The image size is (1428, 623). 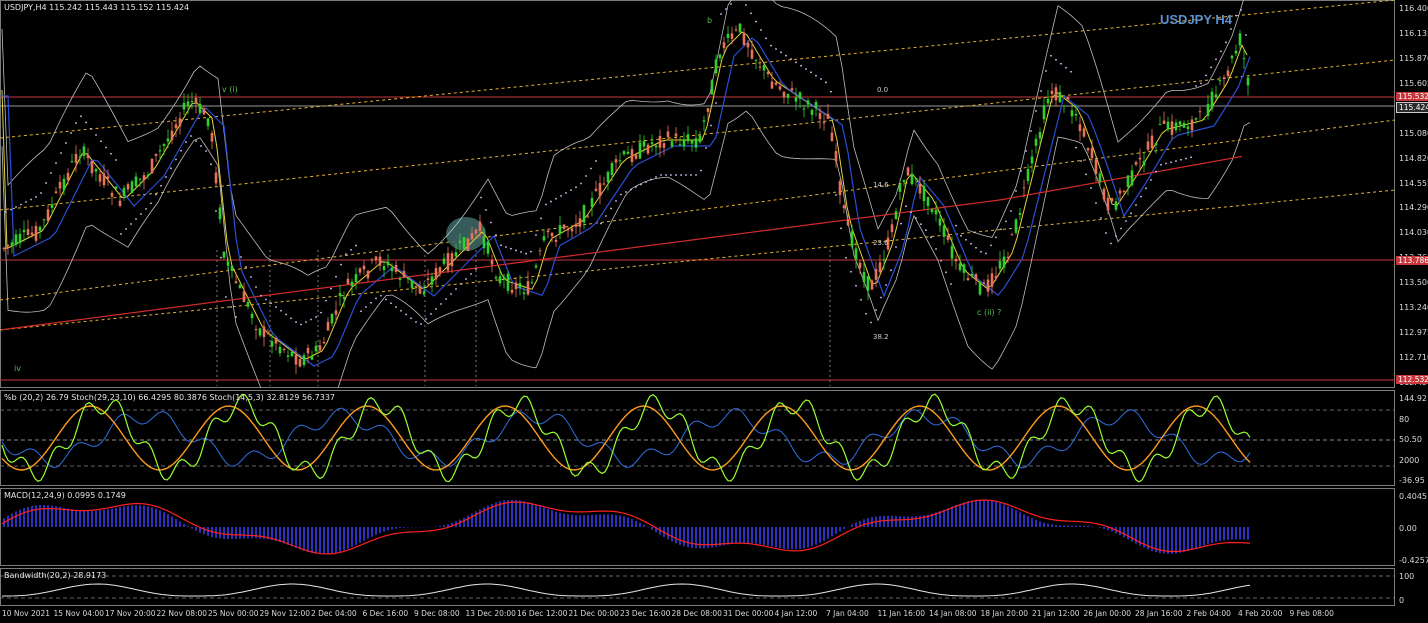 I want to click on price-axis-label: 113.500, so click(x=1413, y=283).